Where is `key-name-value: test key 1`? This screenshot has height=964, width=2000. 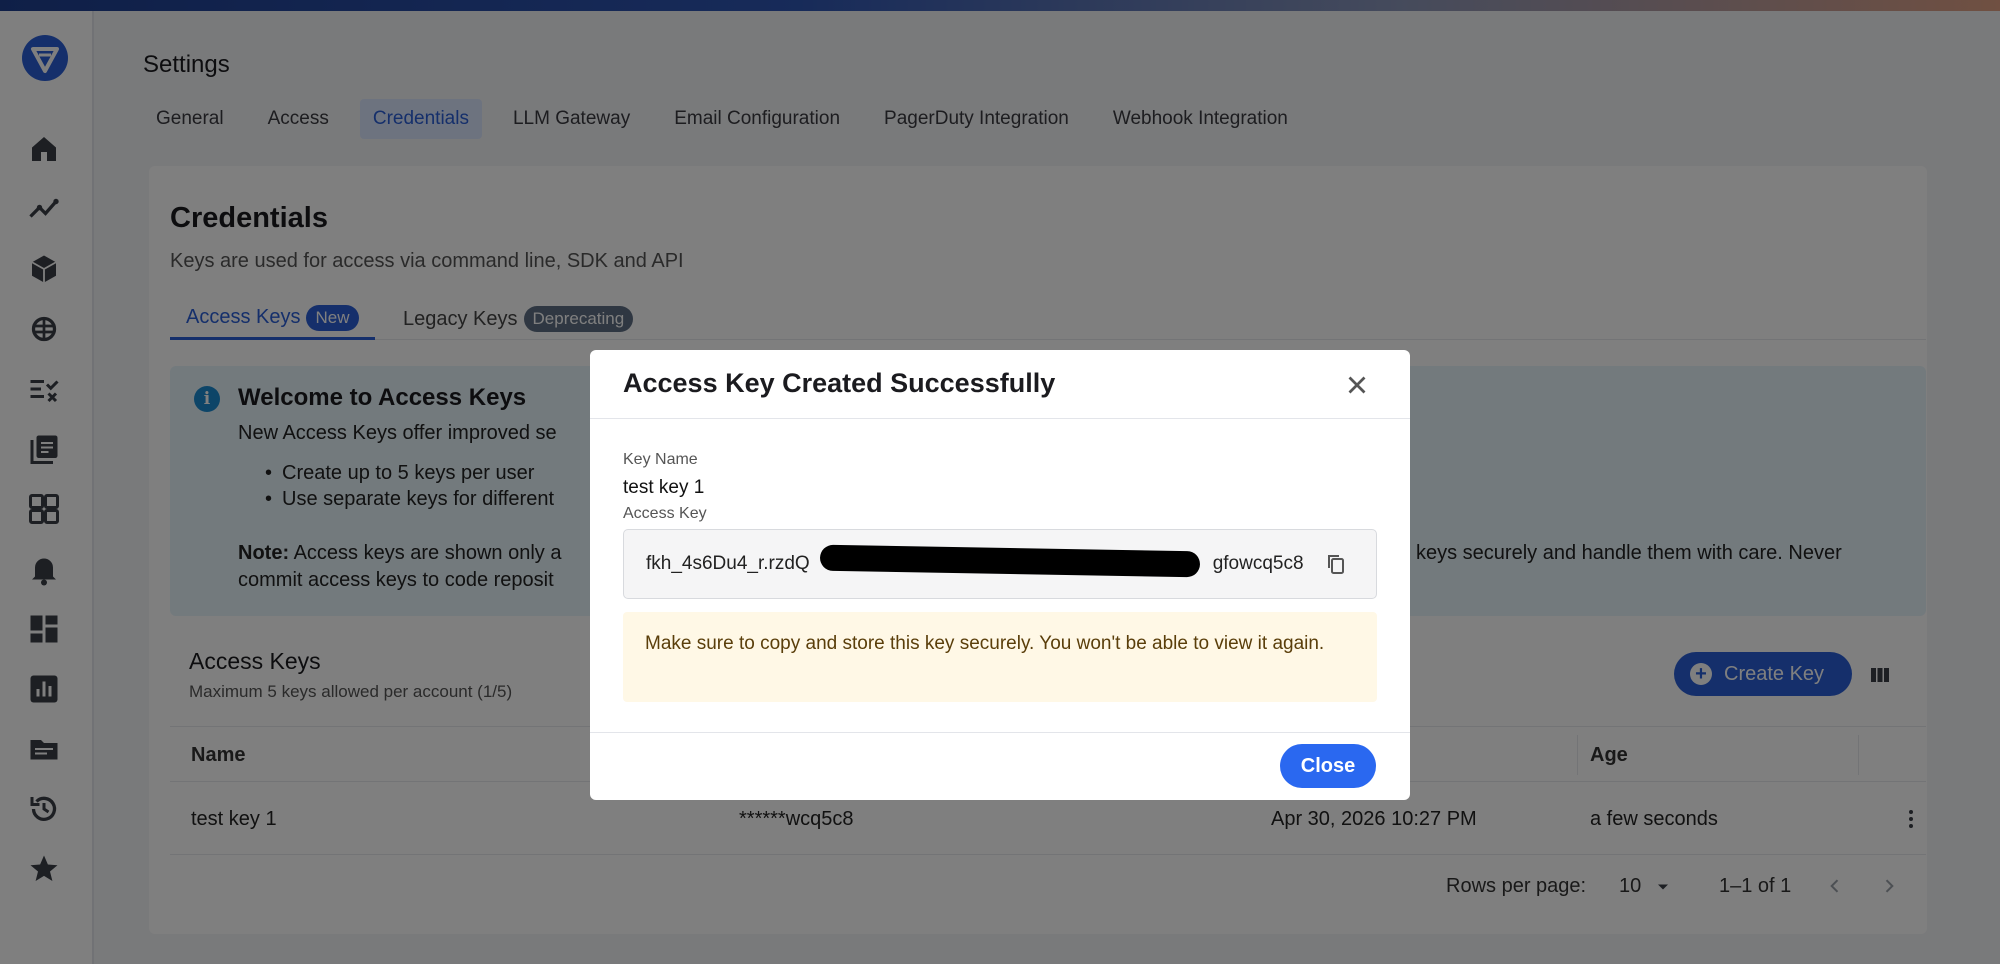
key-name-value: test key 1 is located at coordinates (664, 487).